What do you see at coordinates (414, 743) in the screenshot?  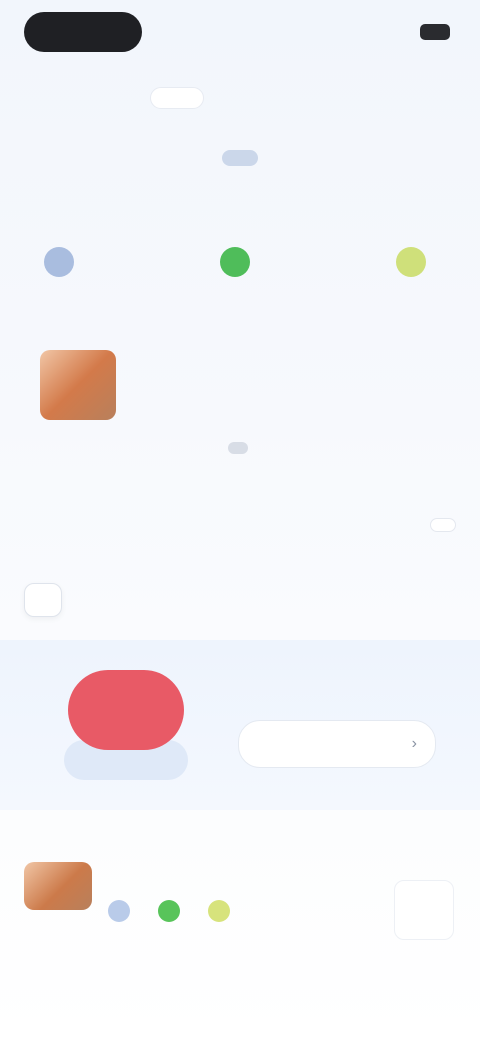 I see `chevron-right-icon: ›` at bounding box center [414, 743].